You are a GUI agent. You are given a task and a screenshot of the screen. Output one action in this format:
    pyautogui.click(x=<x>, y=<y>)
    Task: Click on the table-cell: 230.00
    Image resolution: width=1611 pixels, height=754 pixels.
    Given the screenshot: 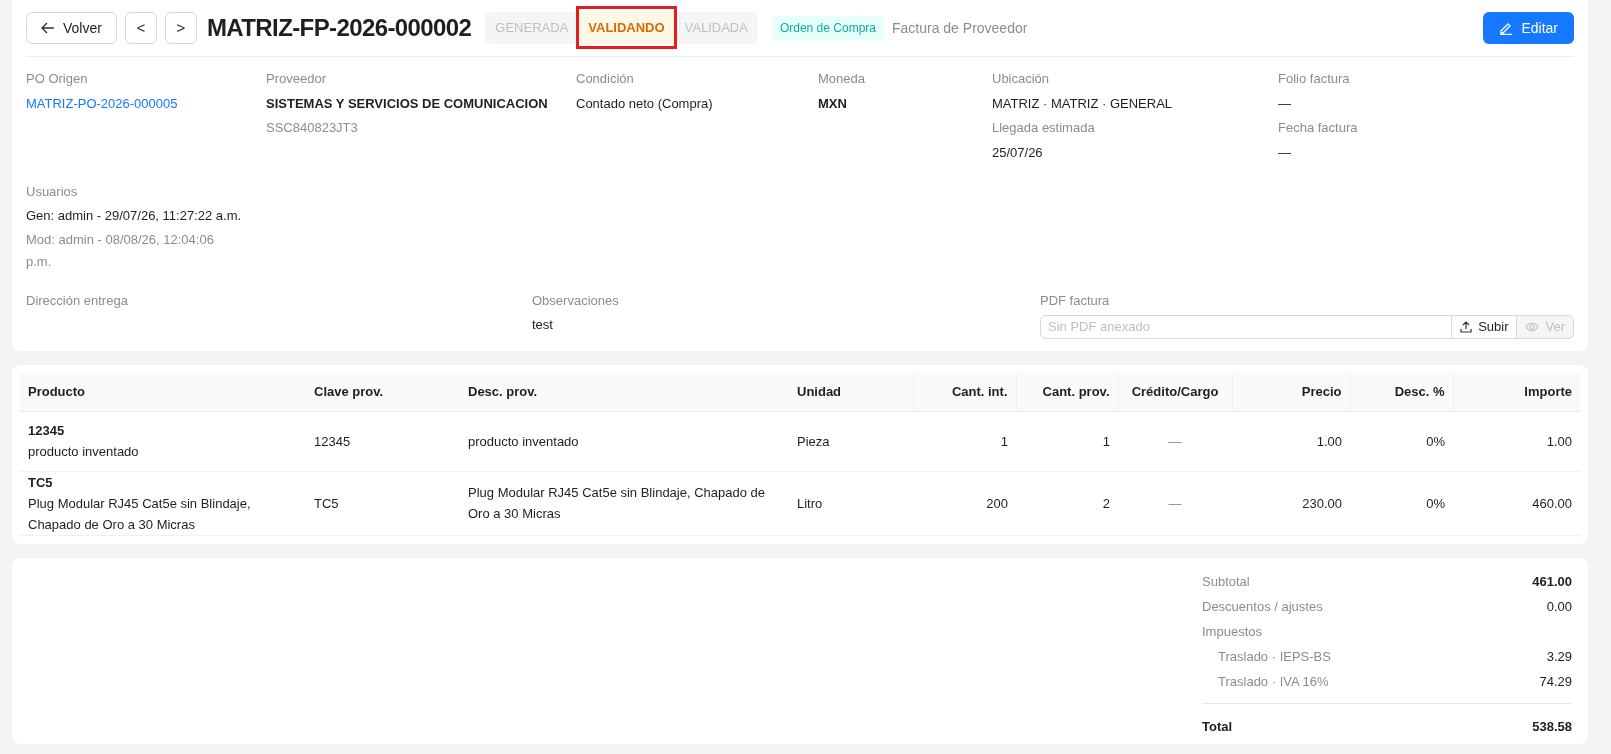 What is the action you would take?
    pyautogui.click(x=1291, y=503)
    